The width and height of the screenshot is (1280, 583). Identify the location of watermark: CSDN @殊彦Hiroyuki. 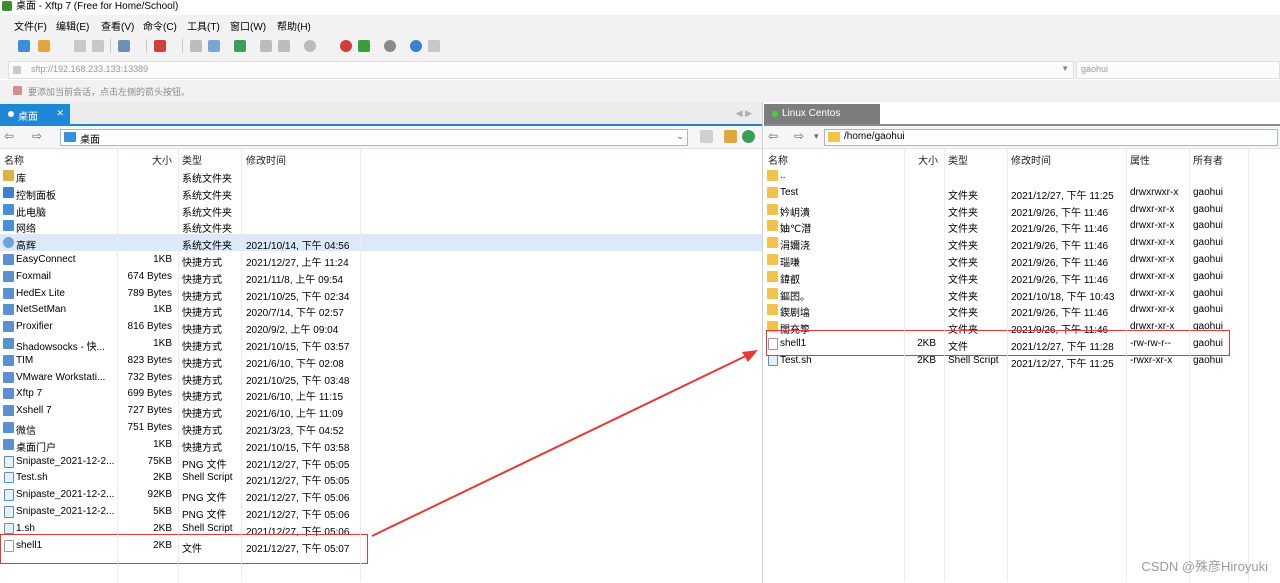
(1204, 566).